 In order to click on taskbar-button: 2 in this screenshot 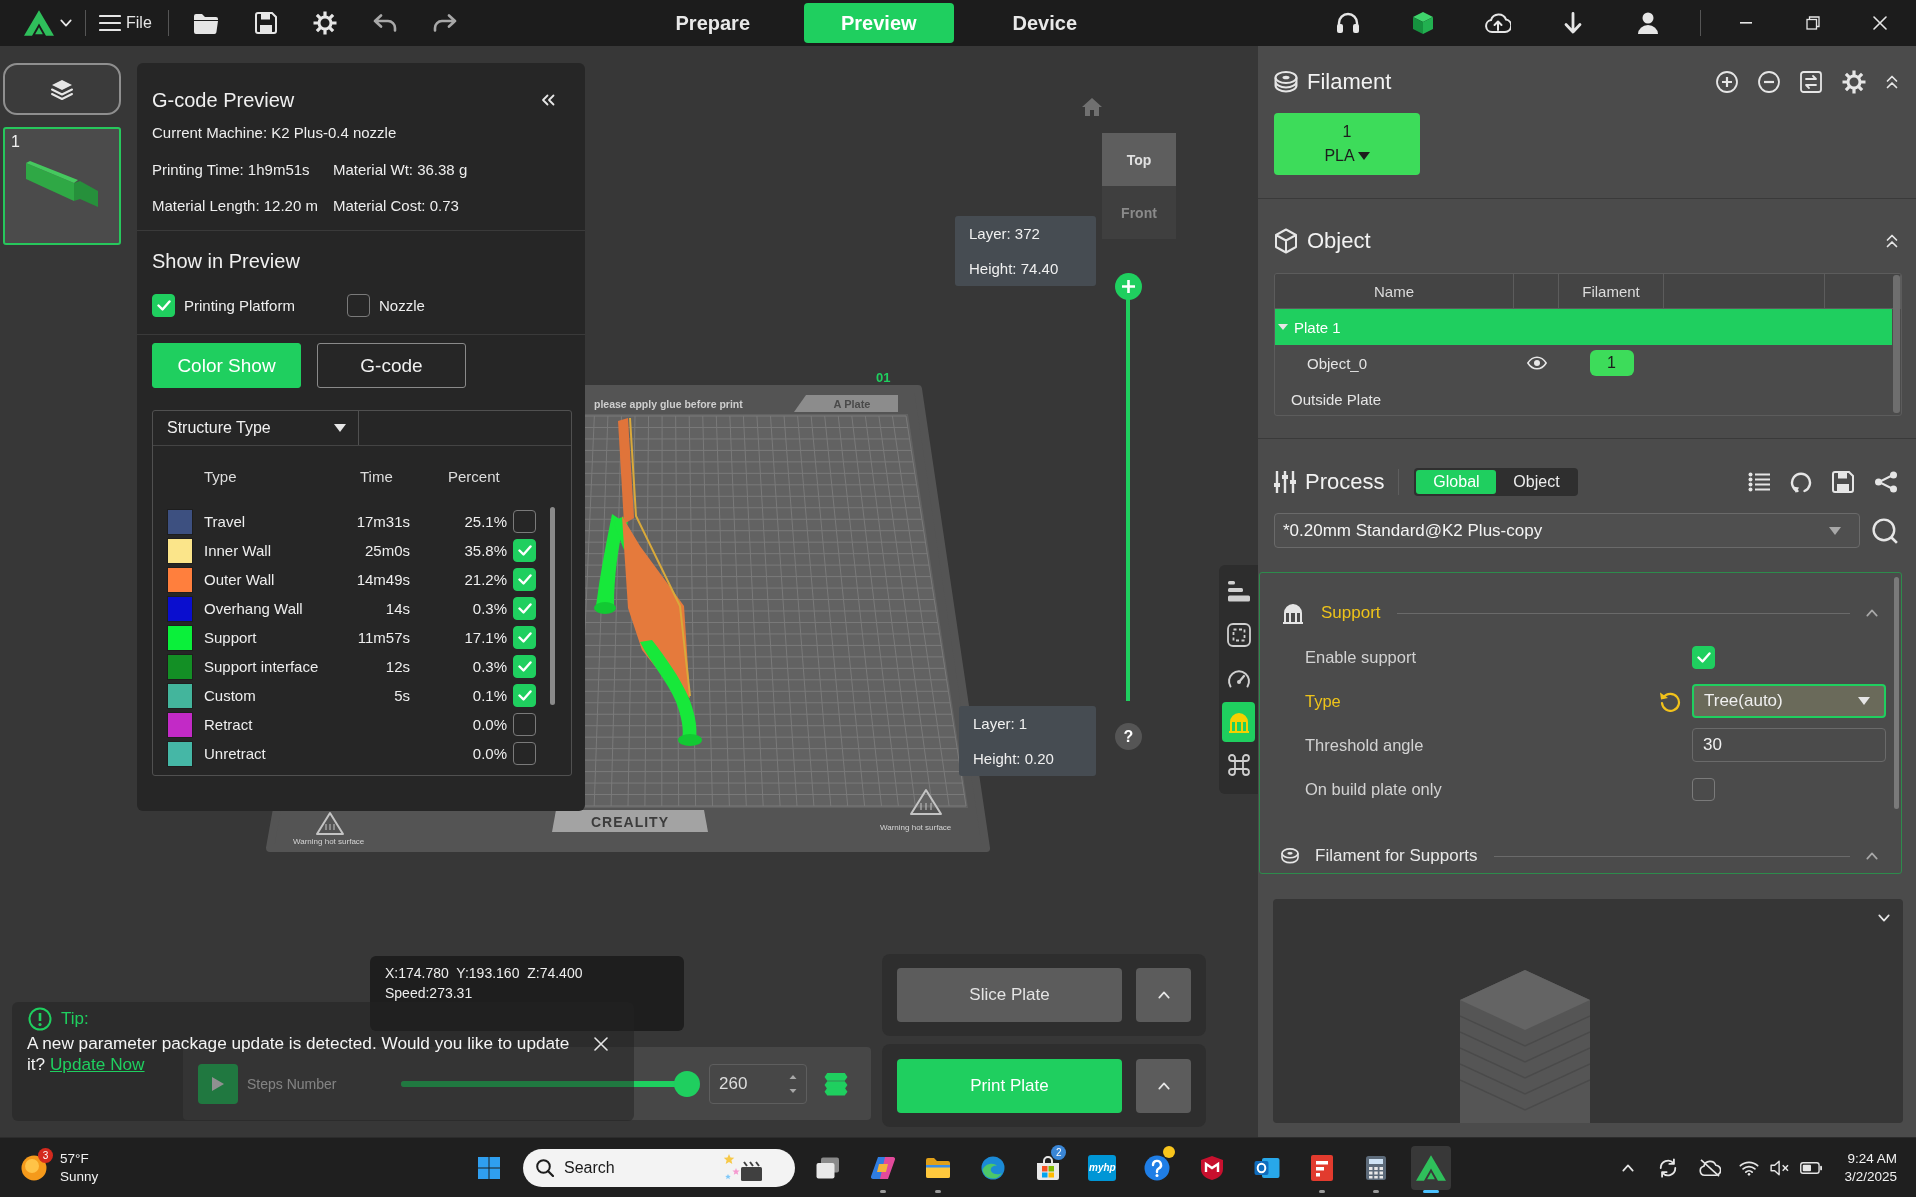, I will do `click(1047, 1167)`.